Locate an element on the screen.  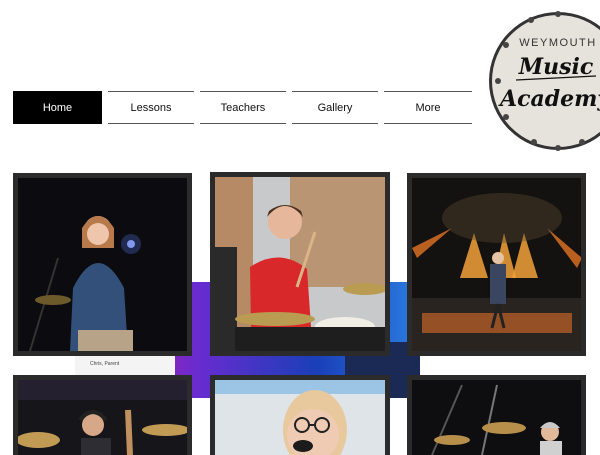
nav-more: More is located at coordinates (428, 107).